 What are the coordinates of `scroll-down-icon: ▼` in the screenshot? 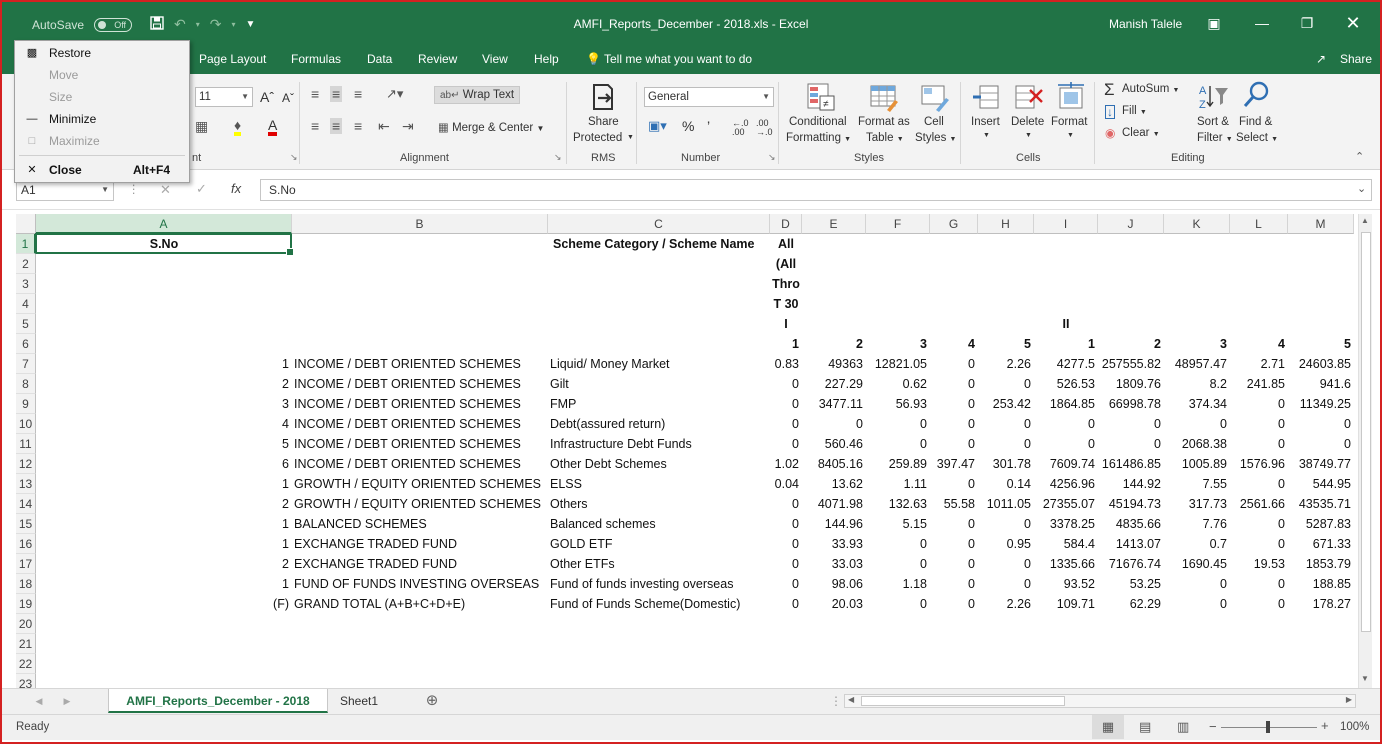 It's located at (1365, 678).